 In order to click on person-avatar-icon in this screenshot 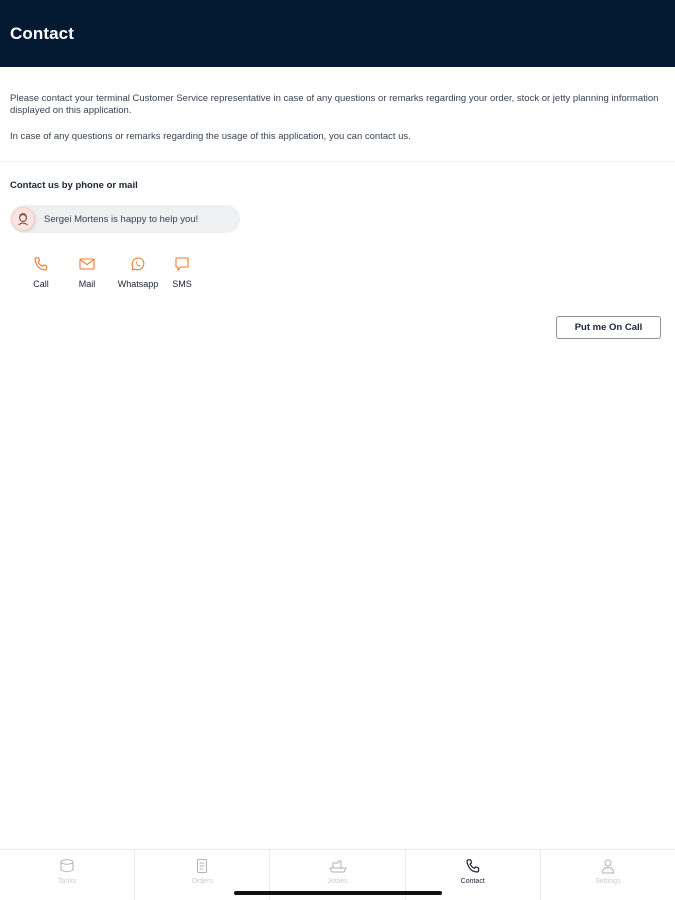, I will do `click(23, 219)`.